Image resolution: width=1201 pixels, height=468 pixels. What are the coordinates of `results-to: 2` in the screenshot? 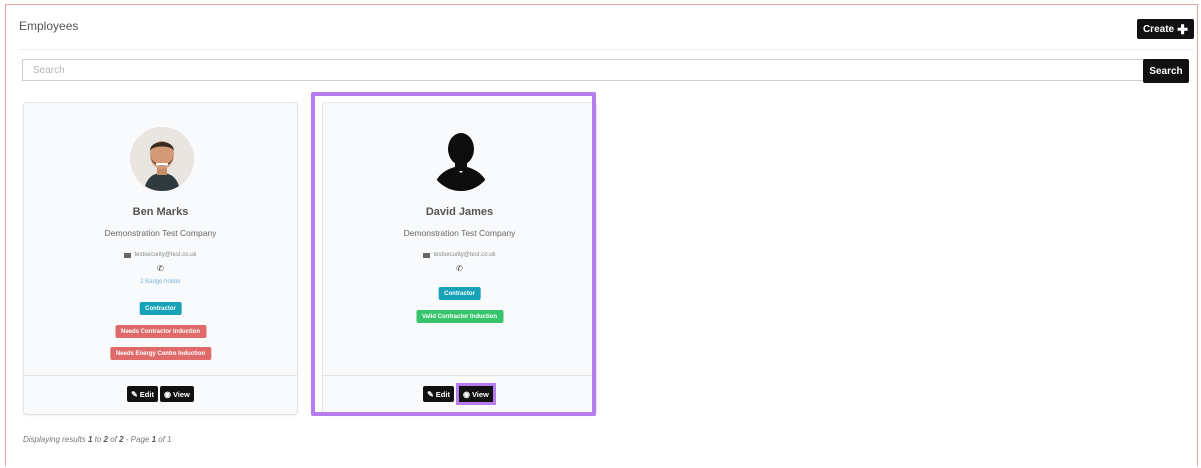 It's located at (105, 439).